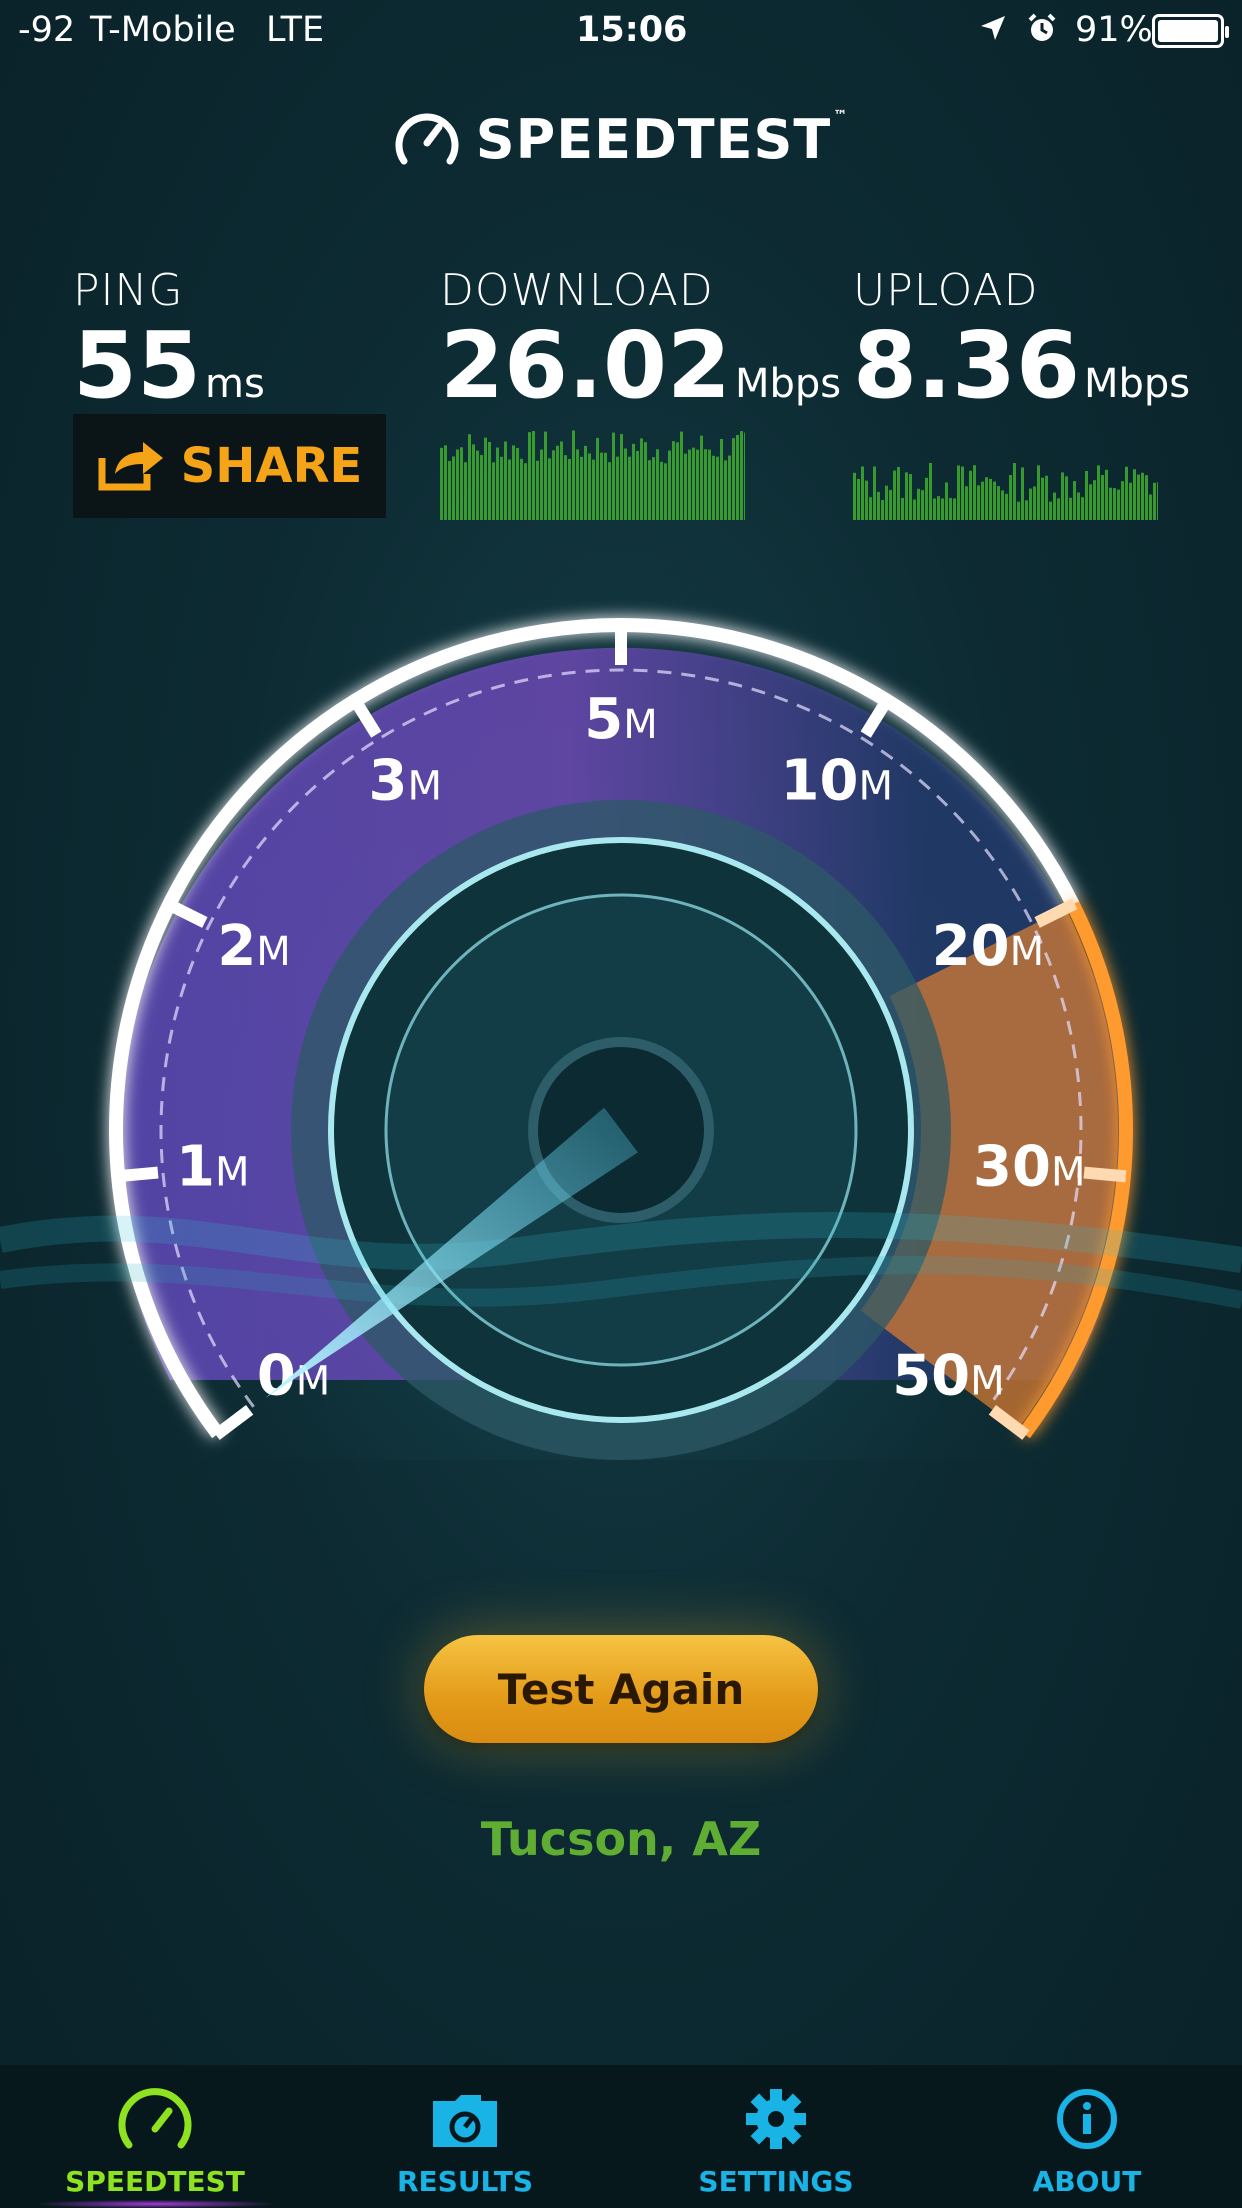 This screenshot has width=1242, height=2208. I want to click on speedometer-icon, so click(155, 2118).